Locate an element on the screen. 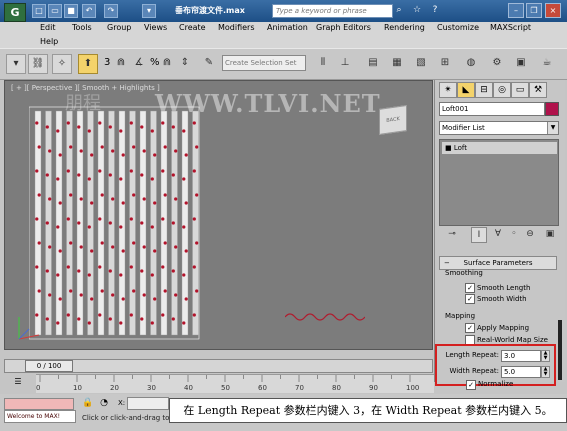 The width and height of the screenshot is (567, 431). schematic-view-icon: ⊞ is located at coordinates (445, 63).